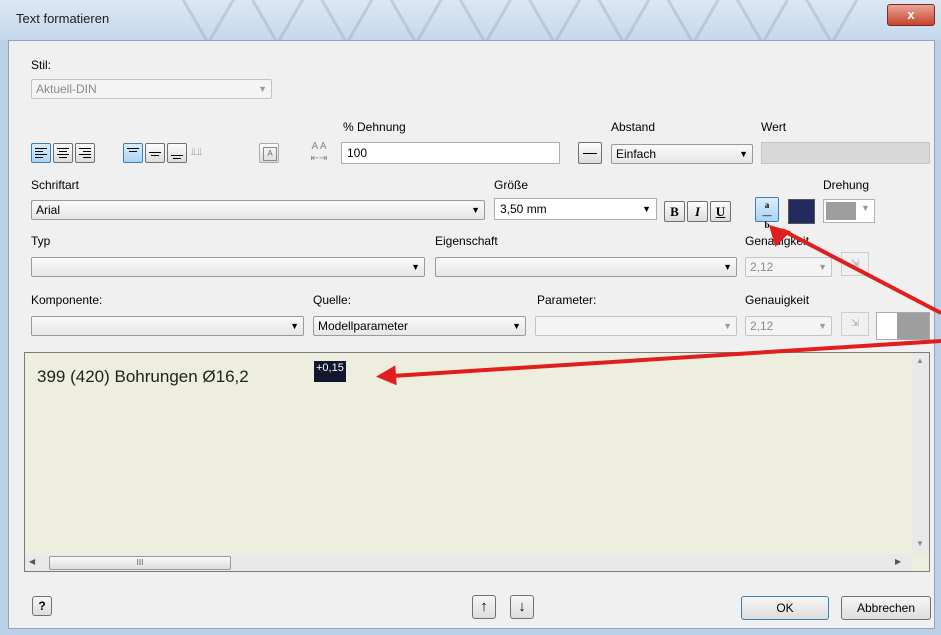  I want to click on rotation-label: Drehung, so click(846, 185).